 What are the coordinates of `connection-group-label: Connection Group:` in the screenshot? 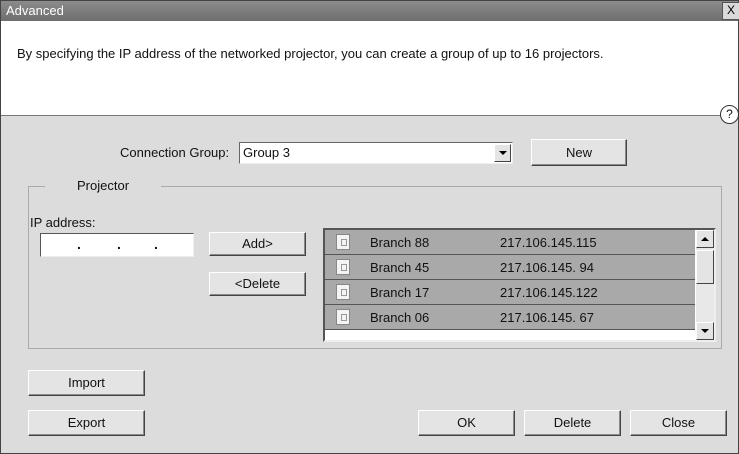 It's located at (175, 152).